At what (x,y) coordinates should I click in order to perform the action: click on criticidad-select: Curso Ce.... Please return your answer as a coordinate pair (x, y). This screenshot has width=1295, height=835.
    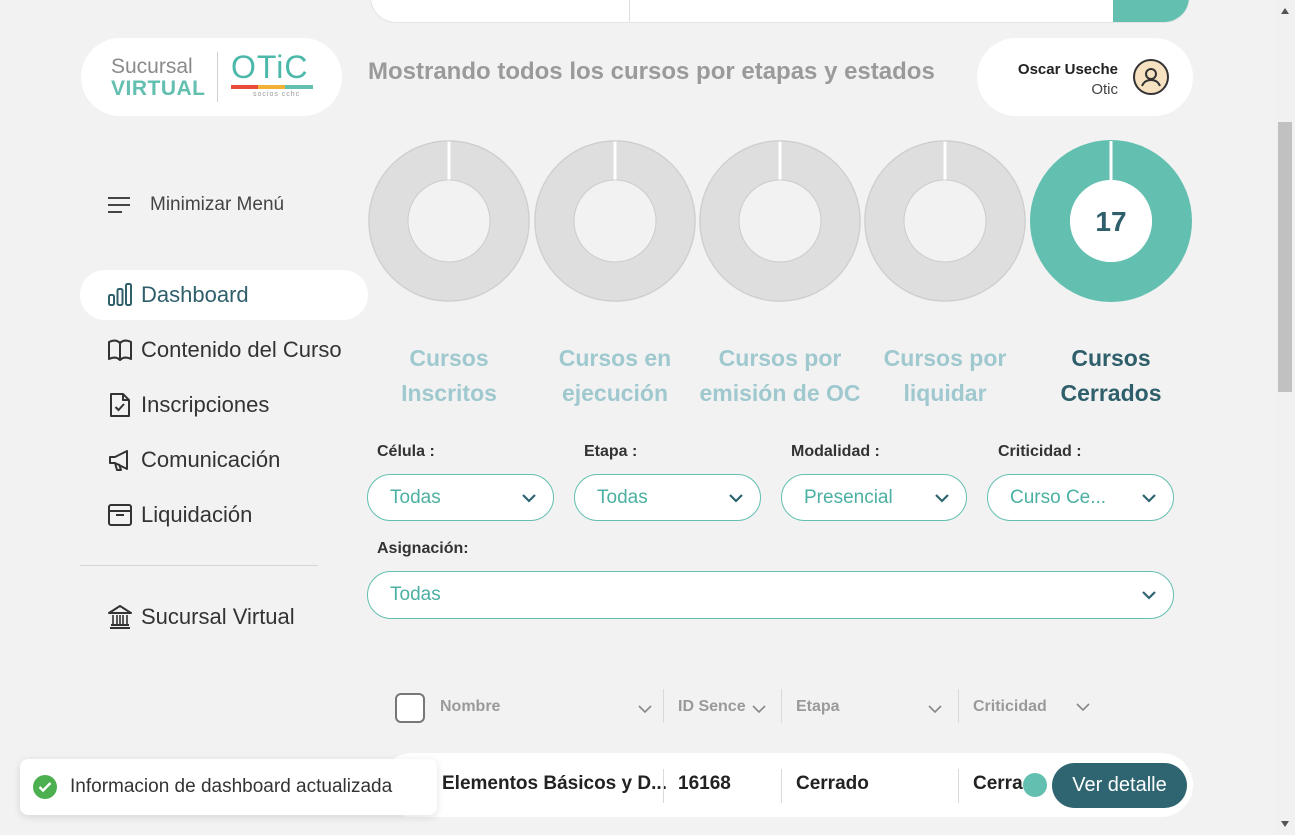
    Looking at the image, I should click on (1080, 497).